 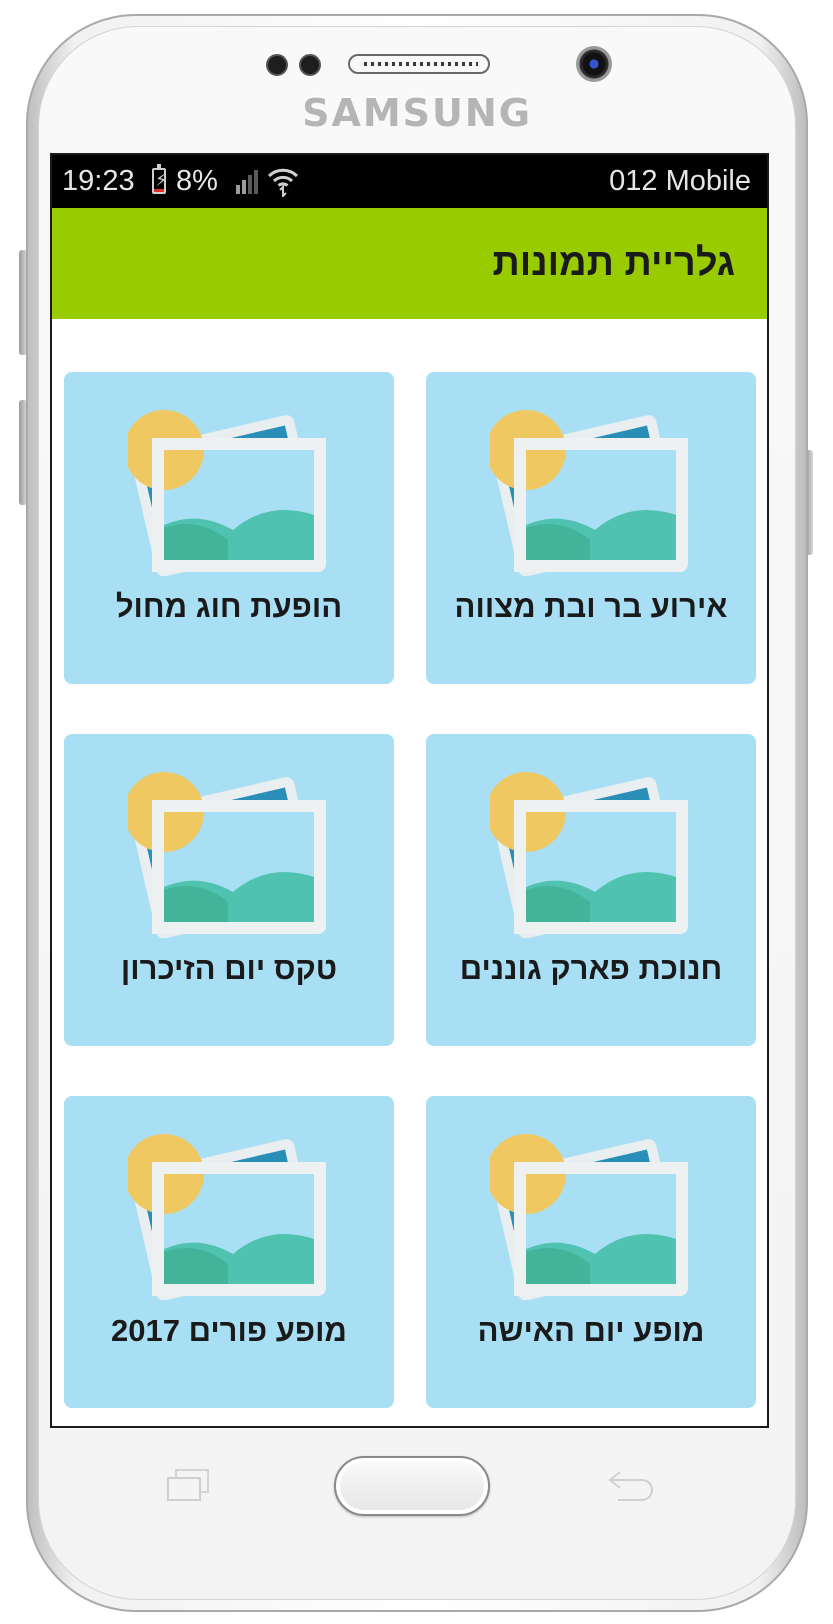 What do you see at coordinates (247, 182) in the screenshot?
I see `signal-icon` at bounding box center [247, 182].